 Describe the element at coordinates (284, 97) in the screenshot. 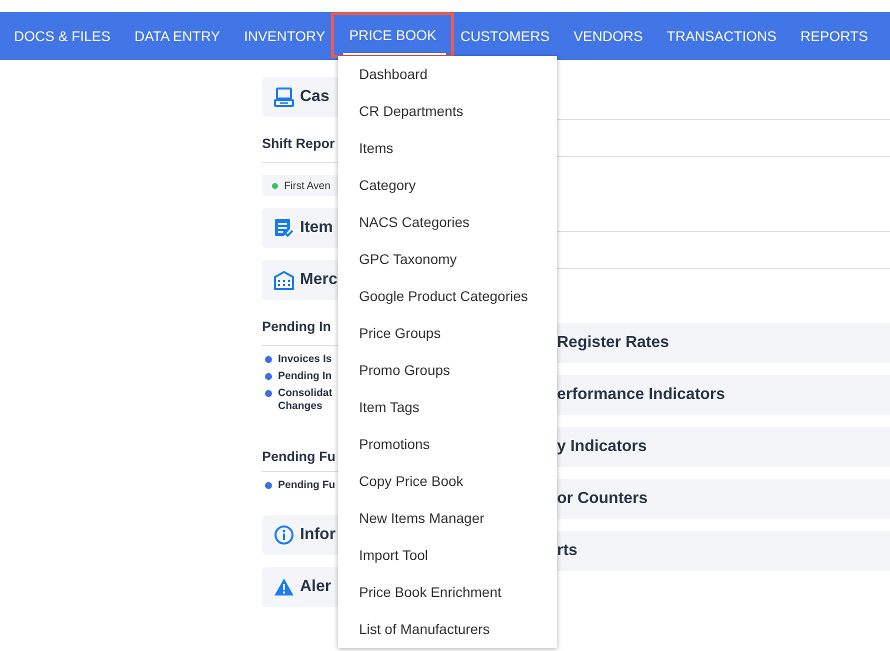

I see `laptop-icon` at that location.